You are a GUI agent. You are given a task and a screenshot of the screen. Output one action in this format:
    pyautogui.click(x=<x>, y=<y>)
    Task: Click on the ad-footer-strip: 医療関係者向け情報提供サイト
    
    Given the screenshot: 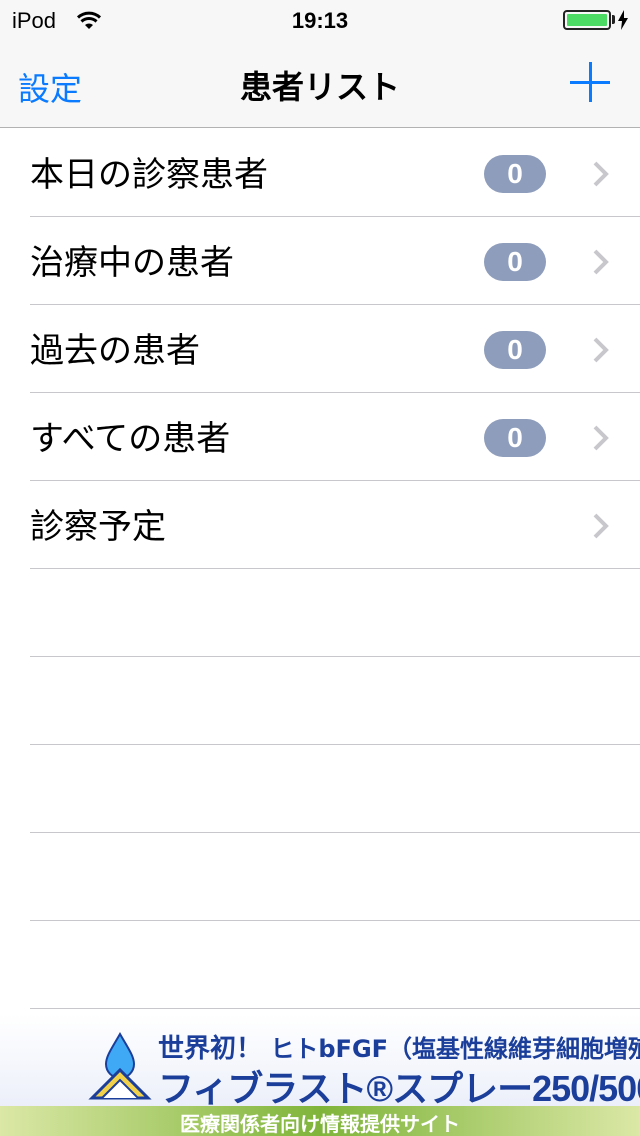 What is the action you would take?
    pyautogui.click(x=320, y=1121)
    